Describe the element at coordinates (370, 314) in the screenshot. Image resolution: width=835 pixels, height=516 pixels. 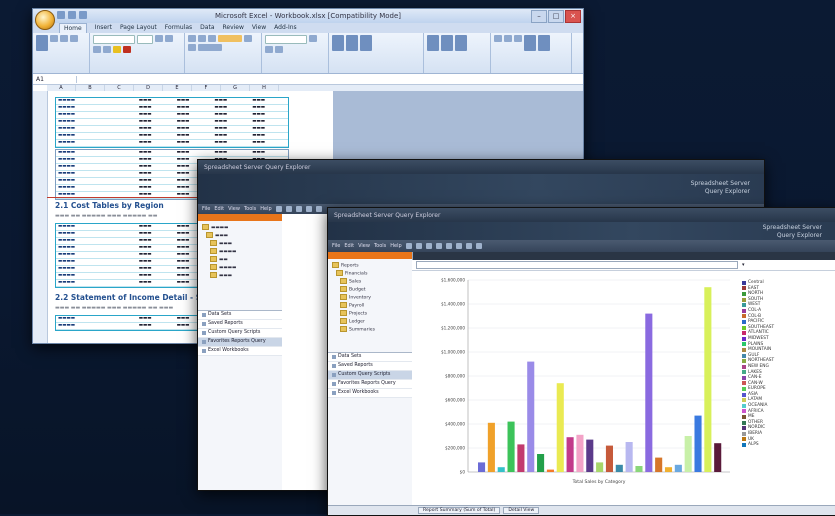
I see `tree-folder: Projects` at that location.